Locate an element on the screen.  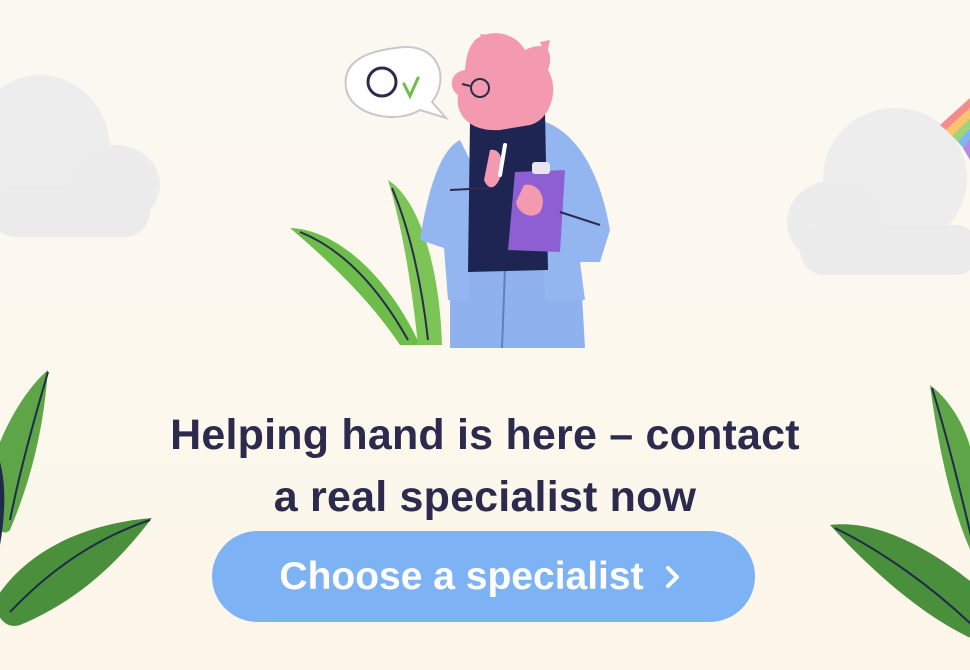
headline-line-2: a real specialist now is located at coordinates (485, 496).